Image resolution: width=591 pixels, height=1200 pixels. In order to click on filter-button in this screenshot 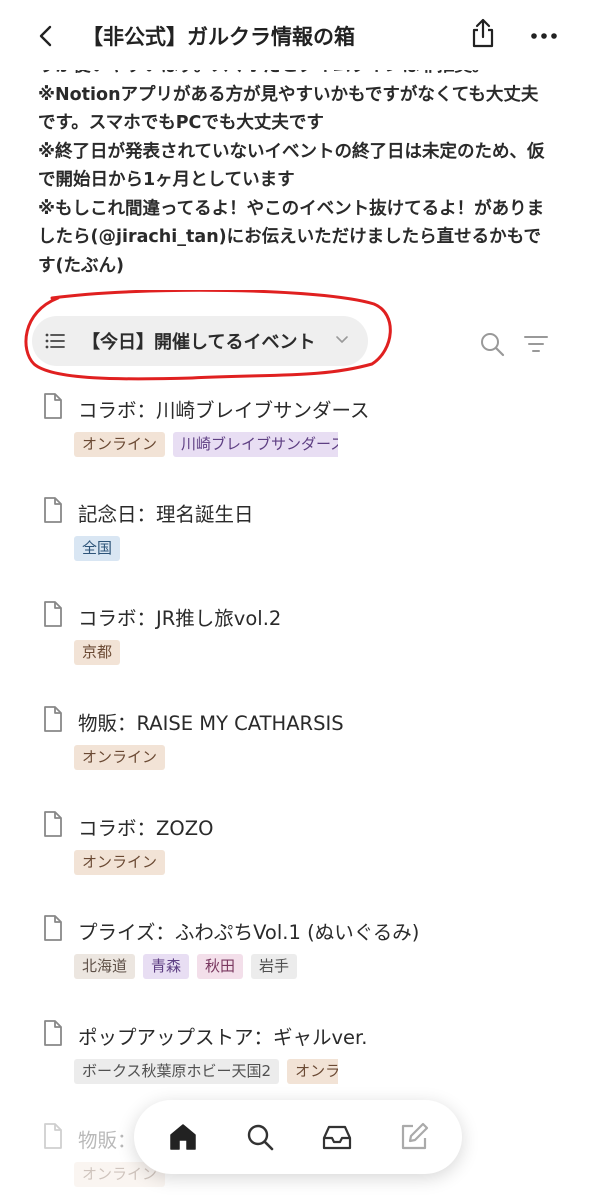, I will do `click(536, 344)`.